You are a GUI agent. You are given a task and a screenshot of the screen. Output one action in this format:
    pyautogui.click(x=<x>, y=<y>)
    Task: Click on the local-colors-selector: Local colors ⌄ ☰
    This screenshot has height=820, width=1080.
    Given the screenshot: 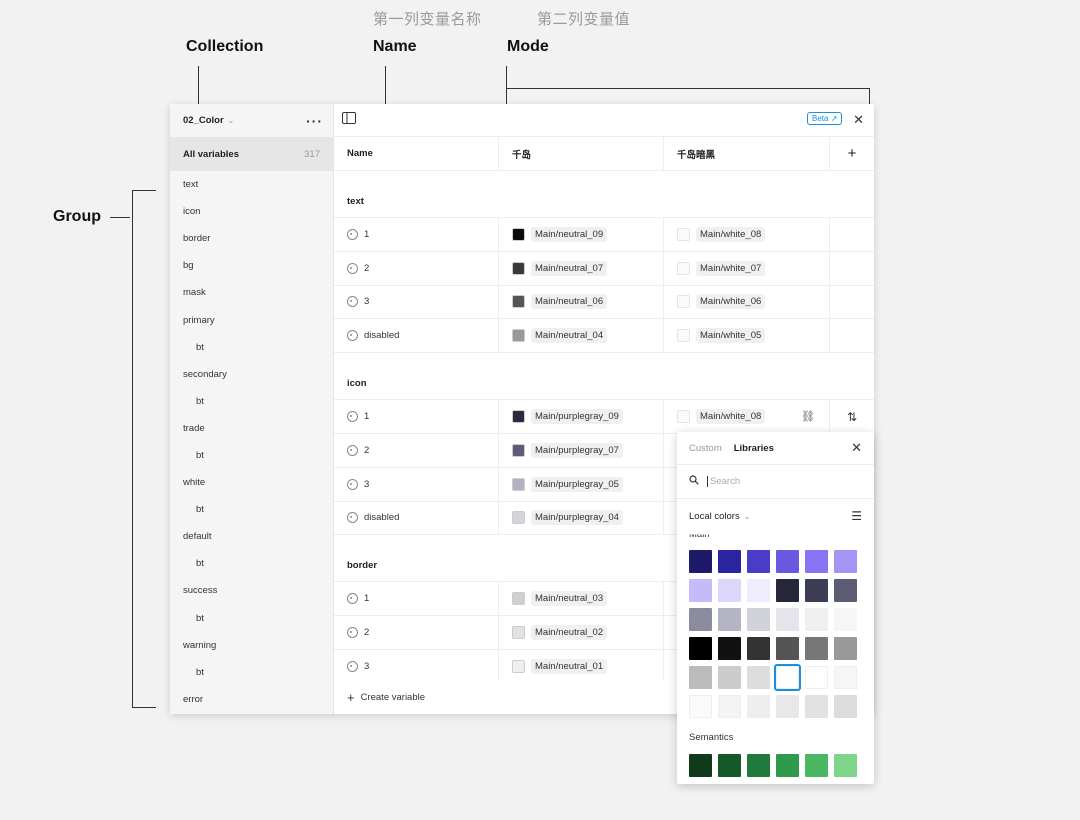 What is the action you would take?
    pyautogui.click(x=775, y=516)
    